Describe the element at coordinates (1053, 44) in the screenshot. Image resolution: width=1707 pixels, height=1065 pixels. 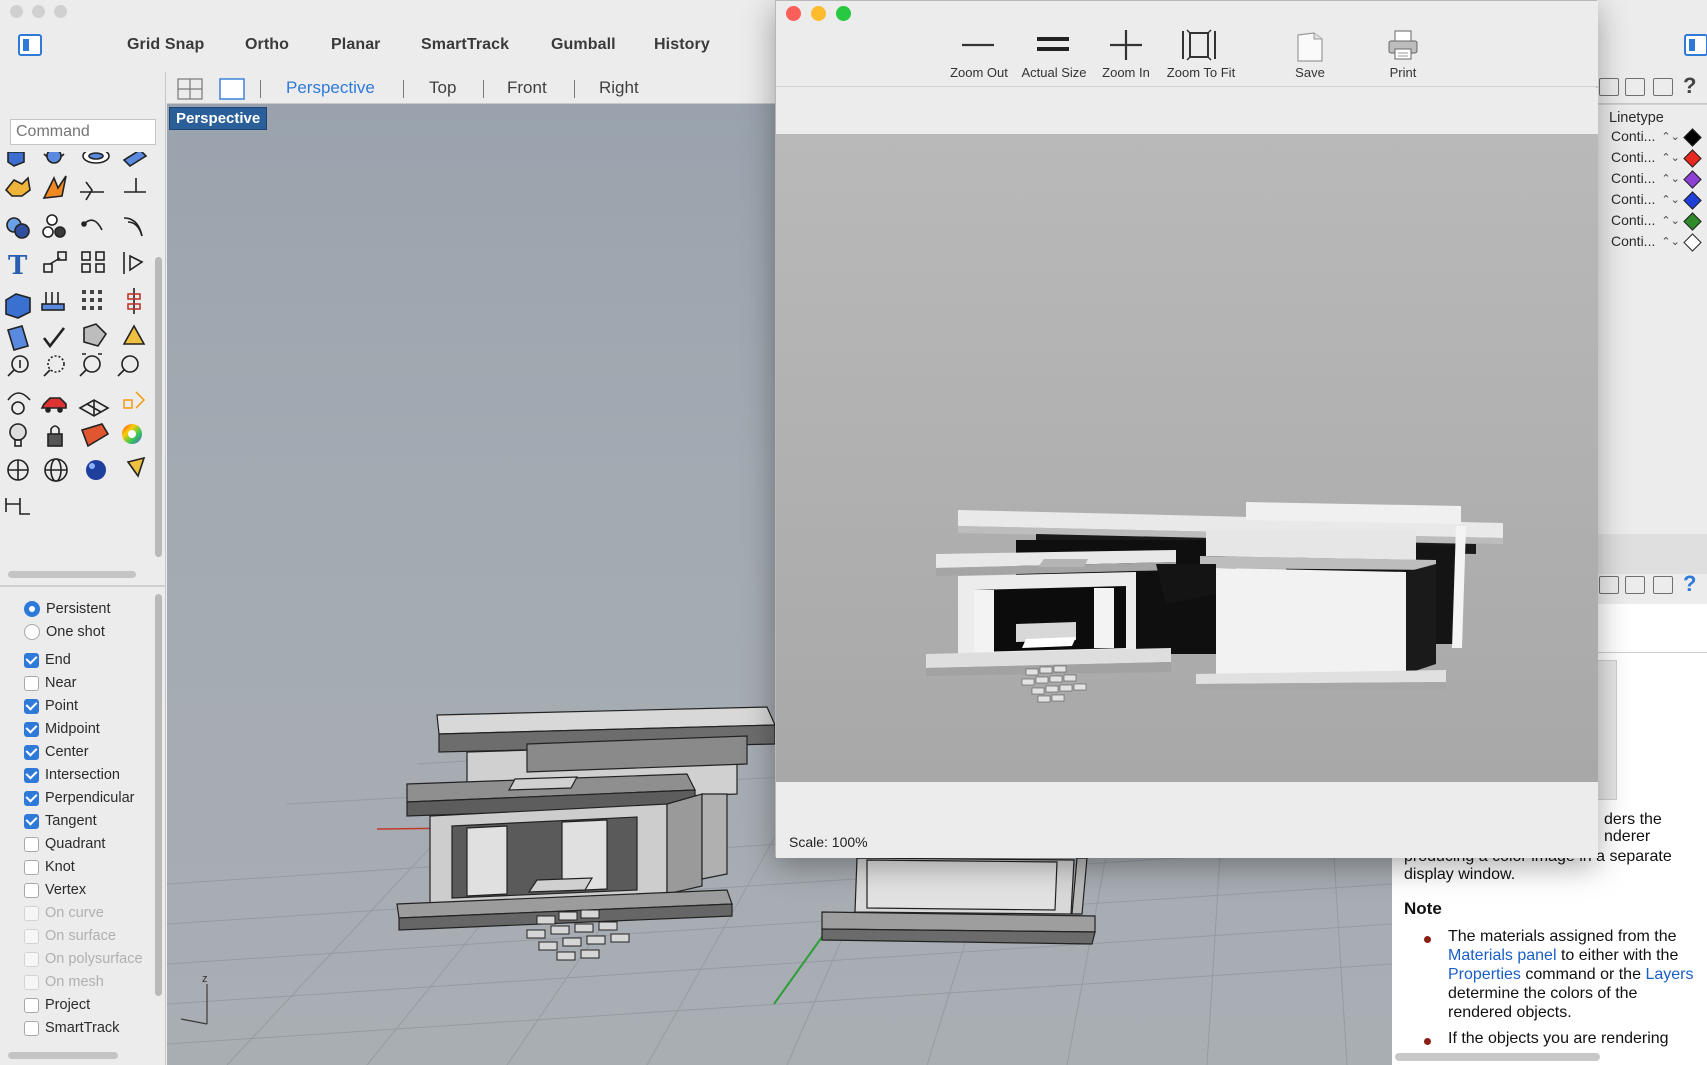
I see `equals-icon` at that location.